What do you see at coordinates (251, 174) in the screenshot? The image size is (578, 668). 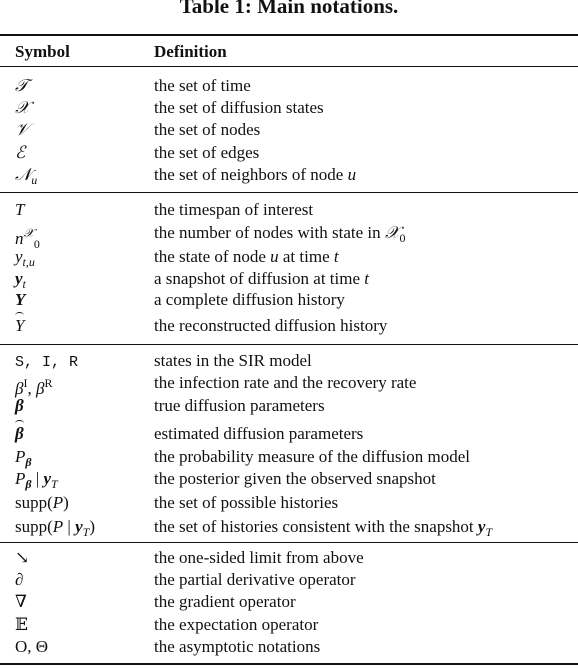 I see `math-segment: the set of neighbors of node` at bounding box center [251, 174].